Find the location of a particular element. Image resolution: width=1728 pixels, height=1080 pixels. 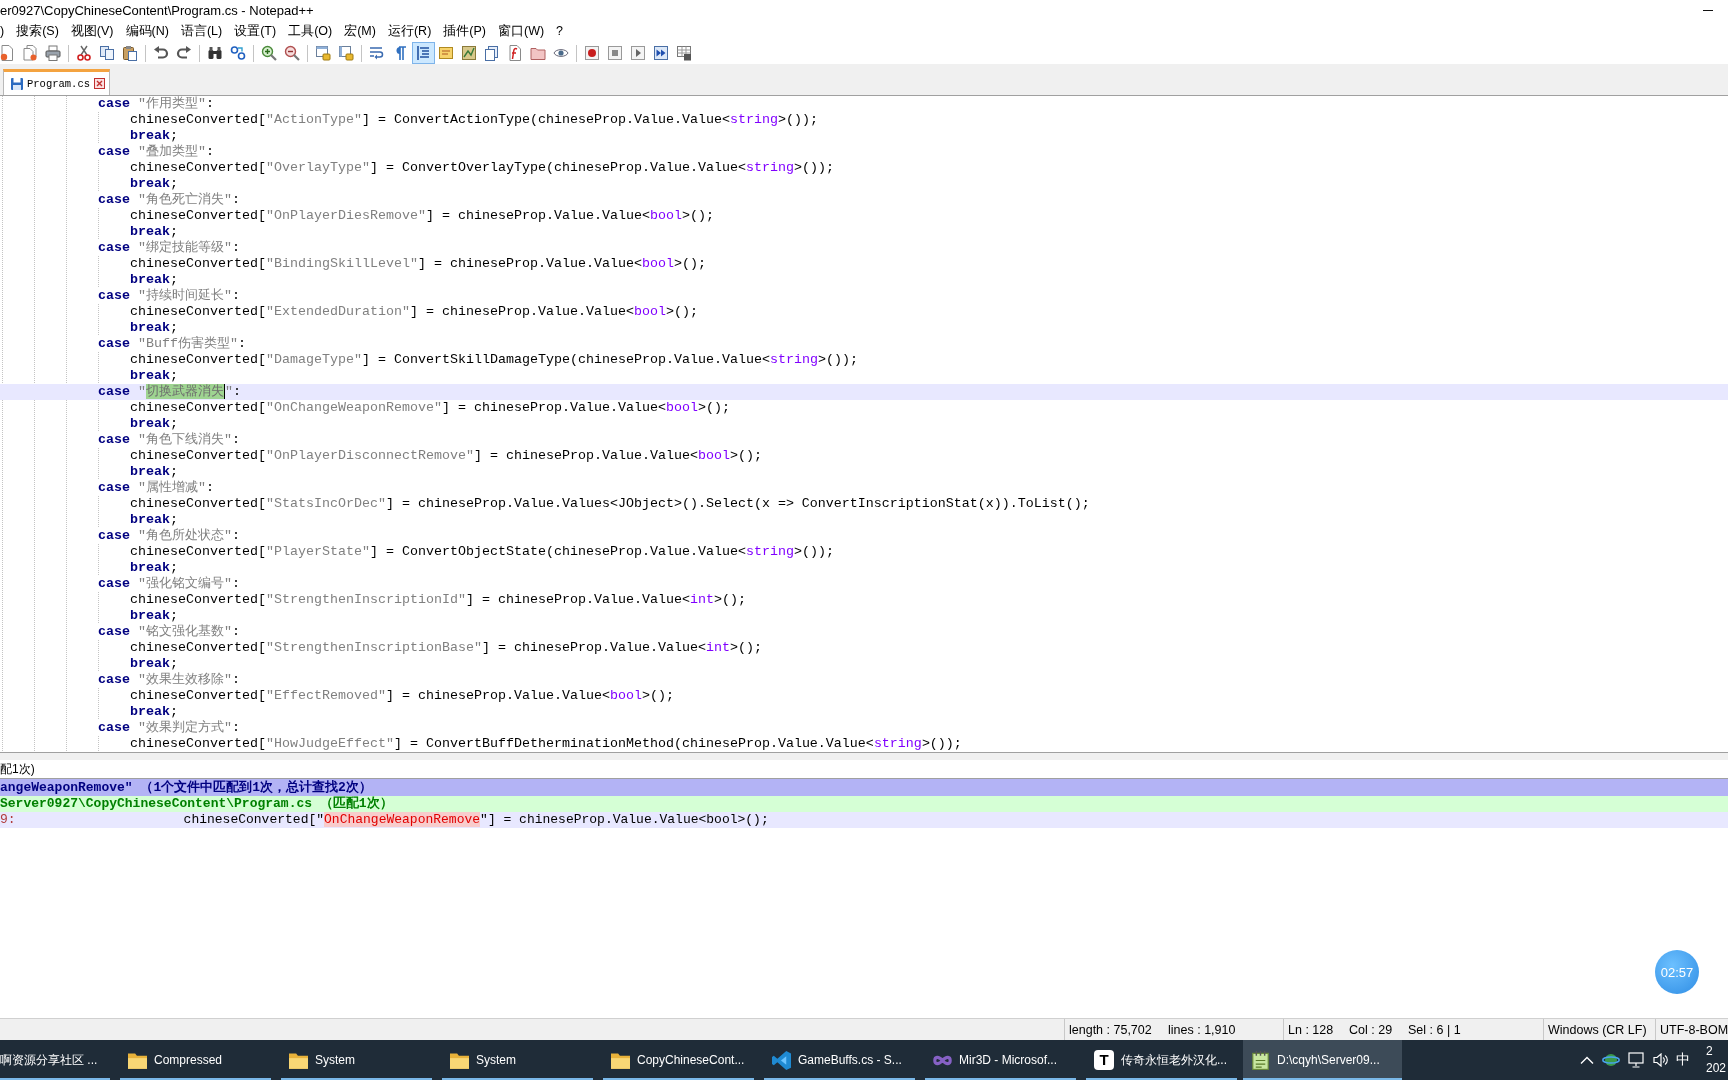

menu-item: 设置(T) is located at coordinates (255, 31).